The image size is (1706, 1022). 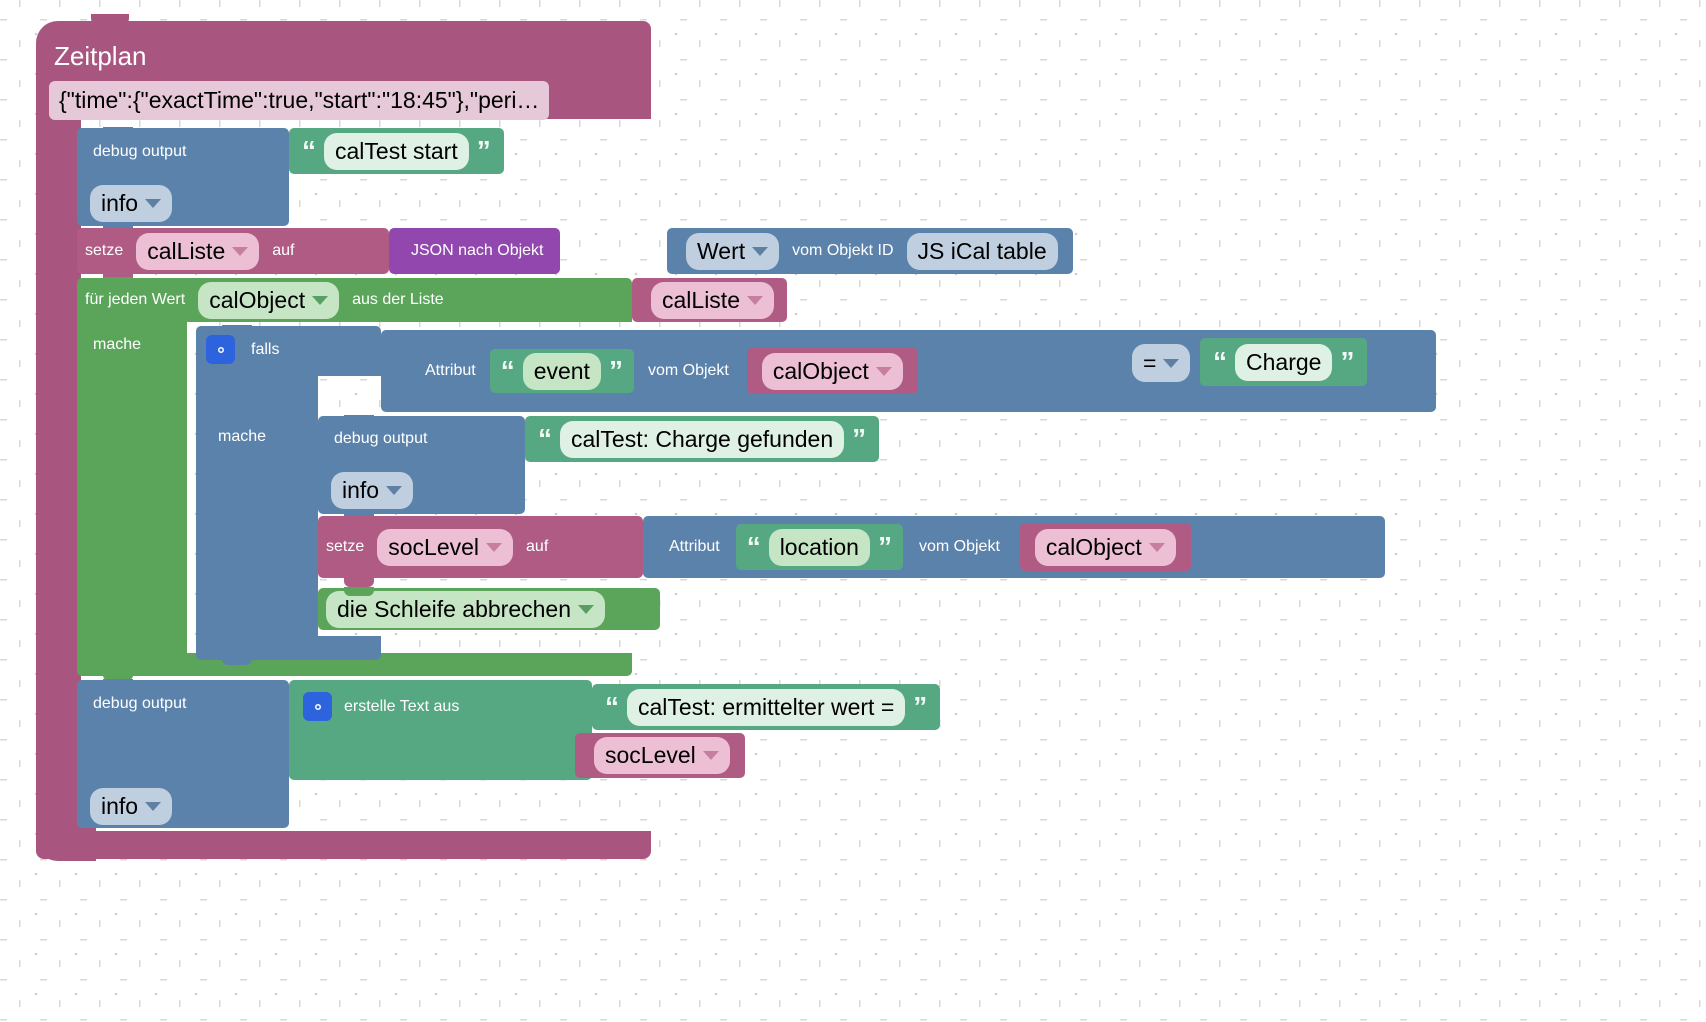 I want to click on text-value: calTest: Charge gefunden, so click(x=702, y=439).